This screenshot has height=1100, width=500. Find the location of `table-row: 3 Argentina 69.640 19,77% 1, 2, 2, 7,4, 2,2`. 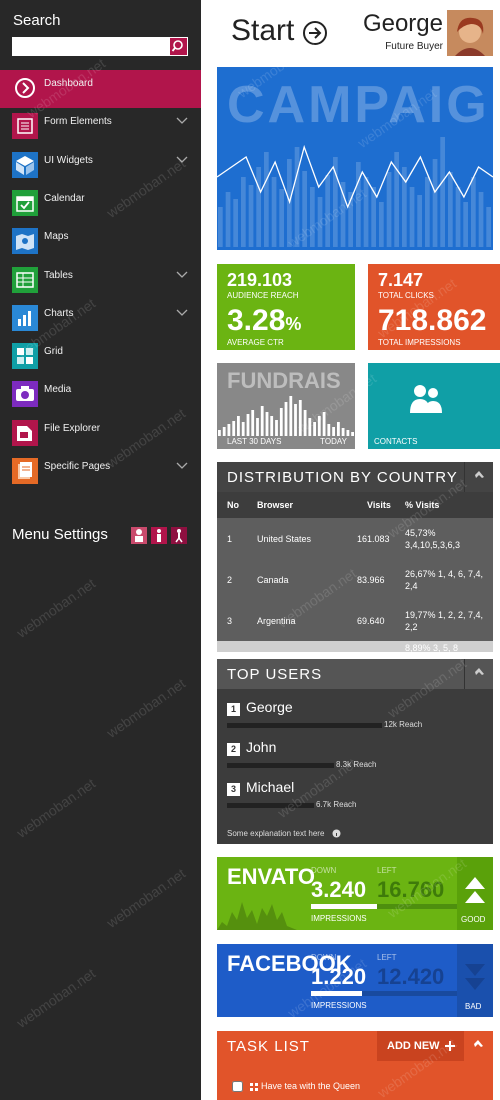

table-row: 3 Argentina 69.640 19,77% 1, 2, 2, 7,4, 2,2 is located at coordinates (355, 620).